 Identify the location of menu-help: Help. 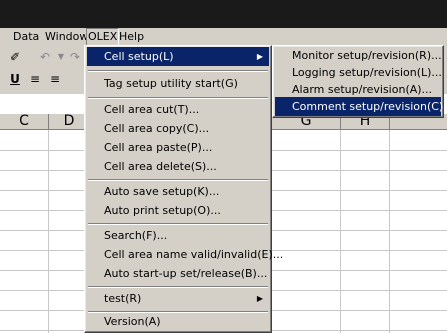
(131, 37).